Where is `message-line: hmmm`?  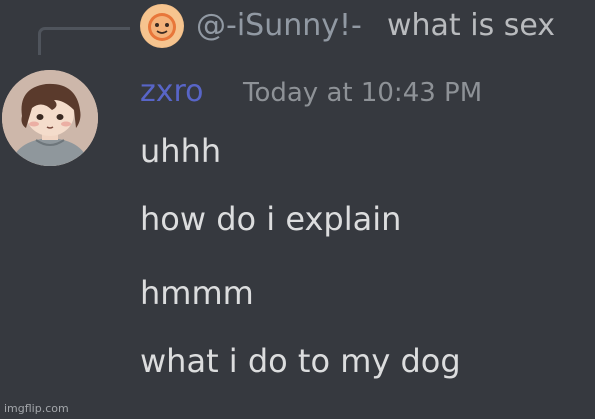
message-line: hmmm is located at coordinates (197, 293).